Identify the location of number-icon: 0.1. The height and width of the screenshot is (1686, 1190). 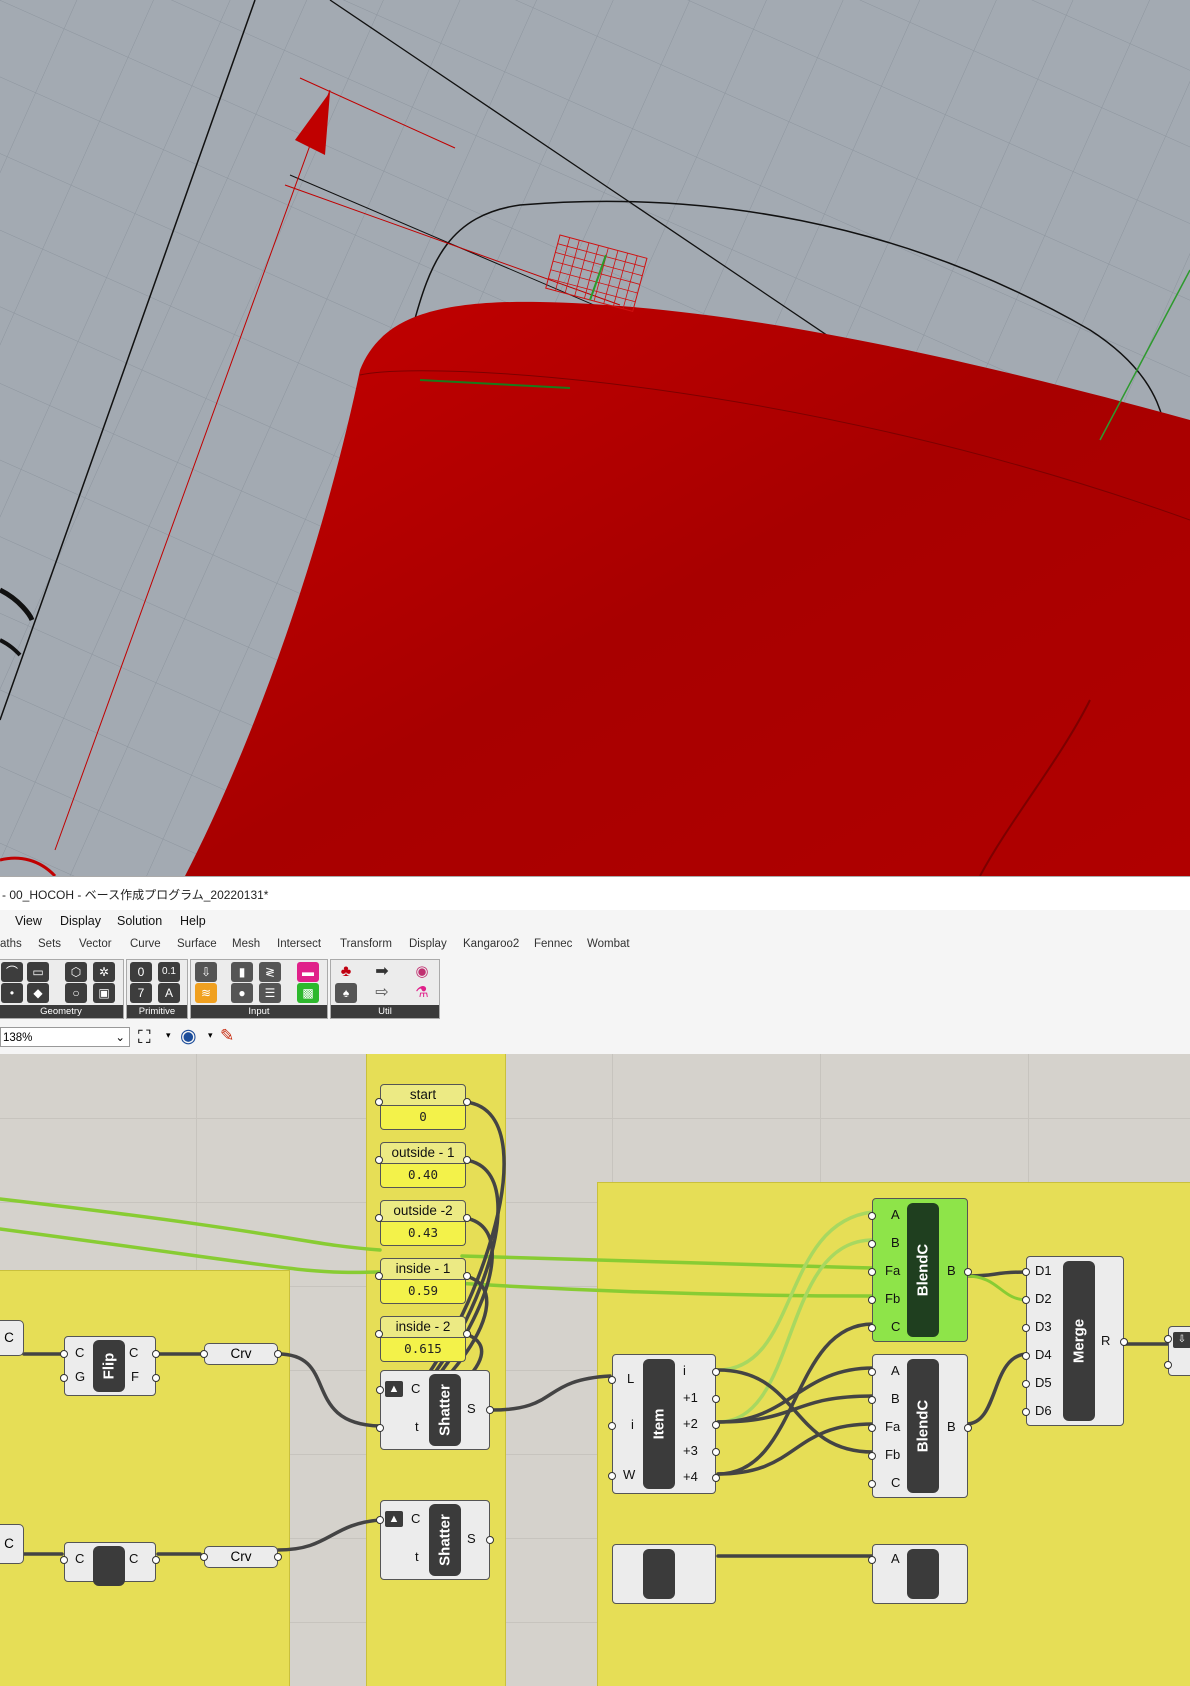
(169, 972).